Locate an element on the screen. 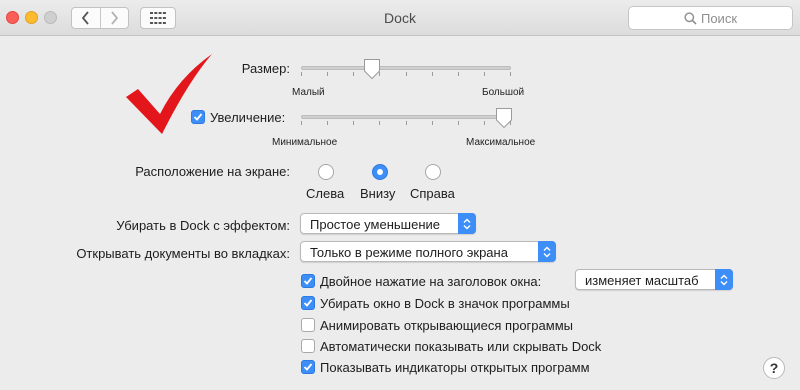 Image resolution: width=800 pixels, height=390 pixels. position-bottom-radio is located at coordinates (380, 172).